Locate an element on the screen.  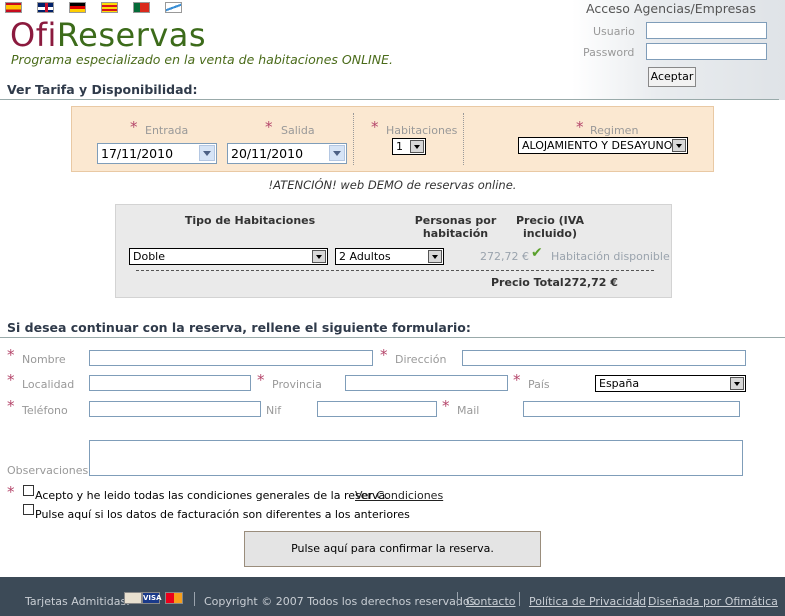
privacy-policy-link: Política de Privacidad is located at coordinates (587, 601).